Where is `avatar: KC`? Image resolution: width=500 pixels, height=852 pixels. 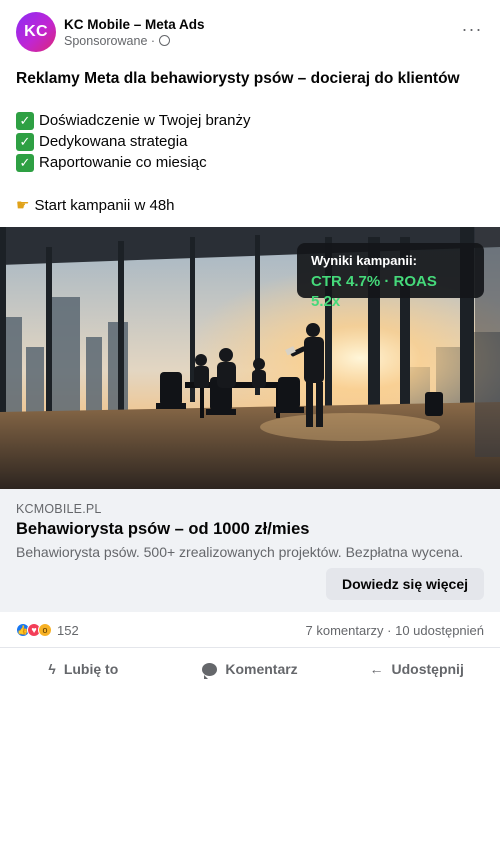 avatar: KC is located at coordinates (36, 32).